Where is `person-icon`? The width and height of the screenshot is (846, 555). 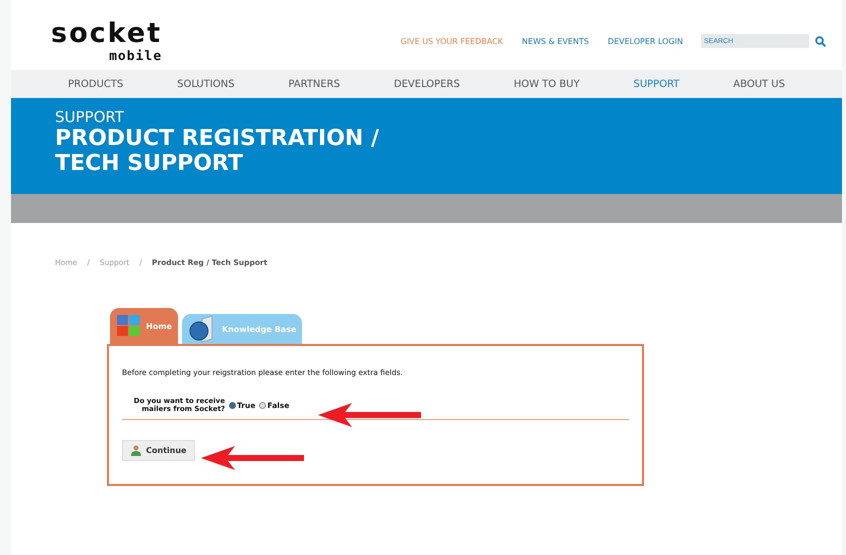 person-icon is located at coordinates (136, 450).